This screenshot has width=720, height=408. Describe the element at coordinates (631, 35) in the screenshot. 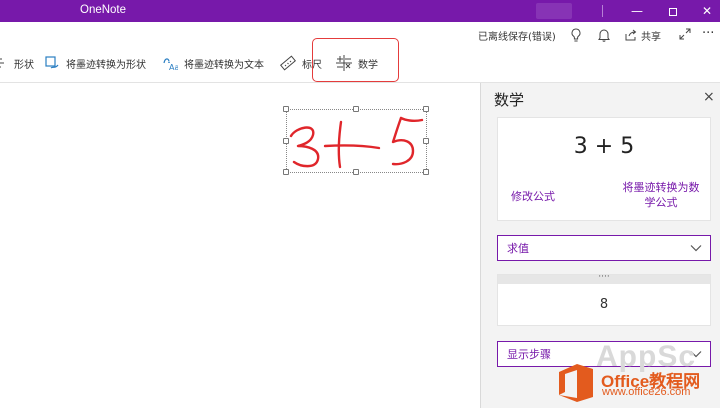

I see `share-icon` at that location.